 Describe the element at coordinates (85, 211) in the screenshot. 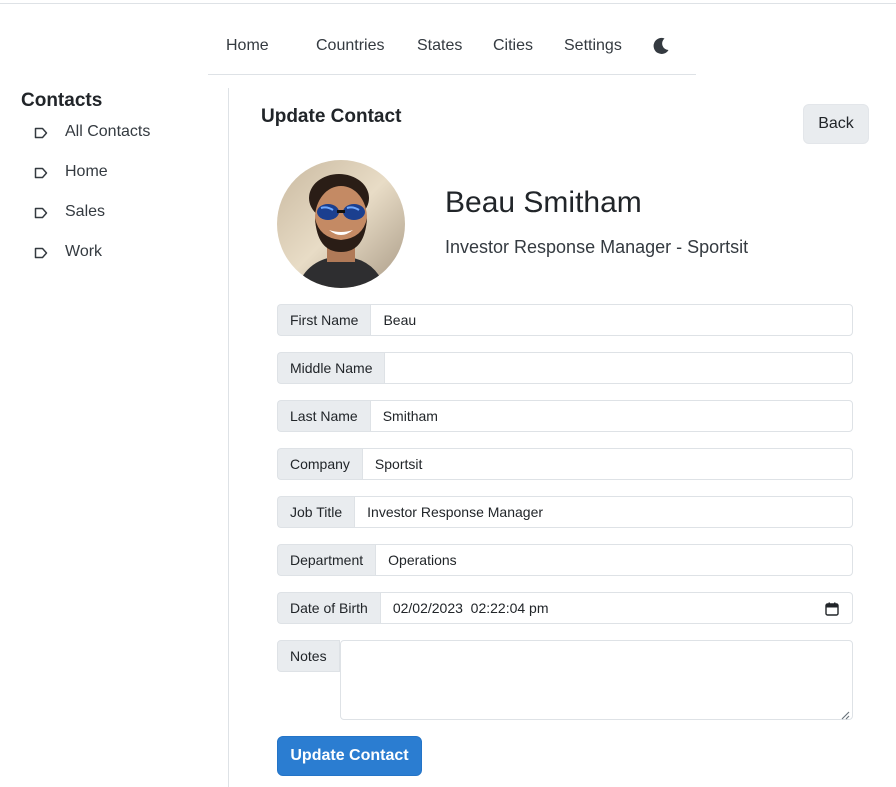

I see `sidebar-item-label: Sales` at that location.